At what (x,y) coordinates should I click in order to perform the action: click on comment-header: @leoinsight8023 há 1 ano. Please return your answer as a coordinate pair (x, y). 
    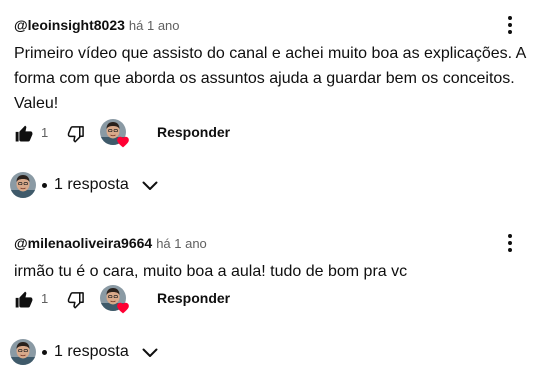
    Looking at the image, I should click on (97, 25).